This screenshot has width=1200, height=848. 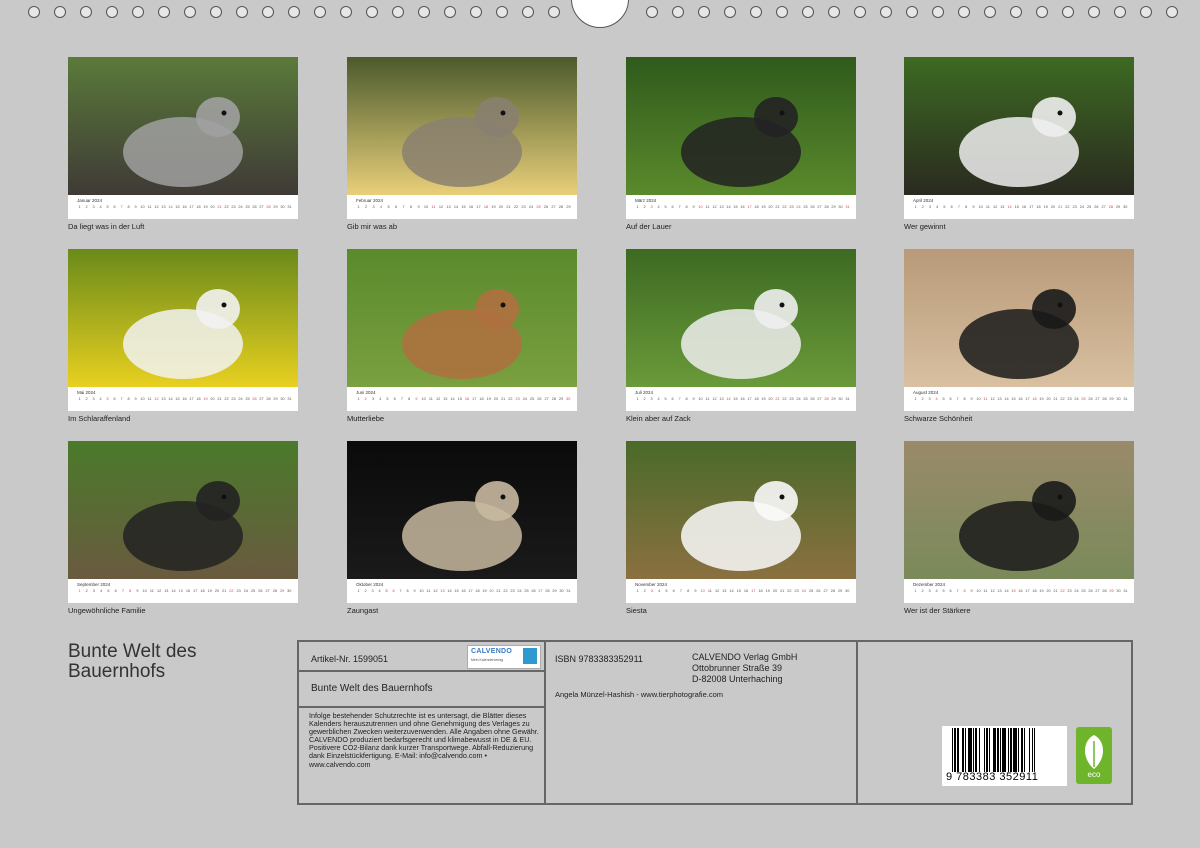 What do you see at coordinates (245, 591) in the screenshot?
I see `day-number: 24` at bounding box center [245, 591].